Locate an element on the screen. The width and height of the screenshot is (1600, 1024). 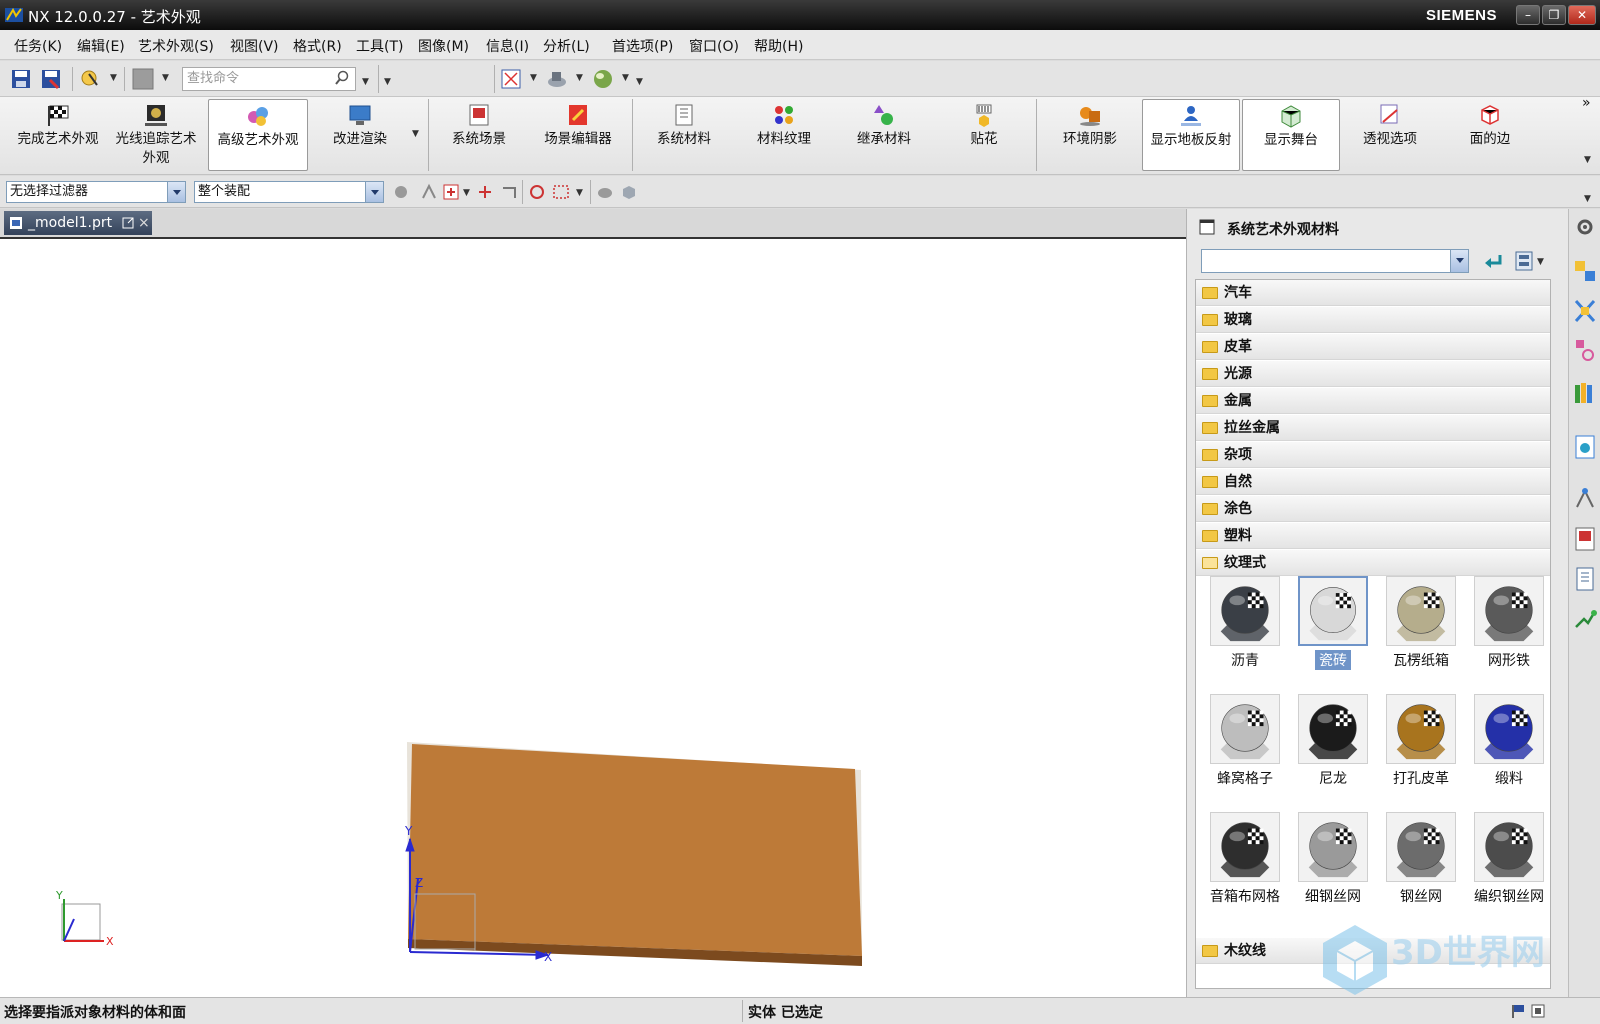
inherit-material-button: 继承材料 is located at coordinates (884, 135).